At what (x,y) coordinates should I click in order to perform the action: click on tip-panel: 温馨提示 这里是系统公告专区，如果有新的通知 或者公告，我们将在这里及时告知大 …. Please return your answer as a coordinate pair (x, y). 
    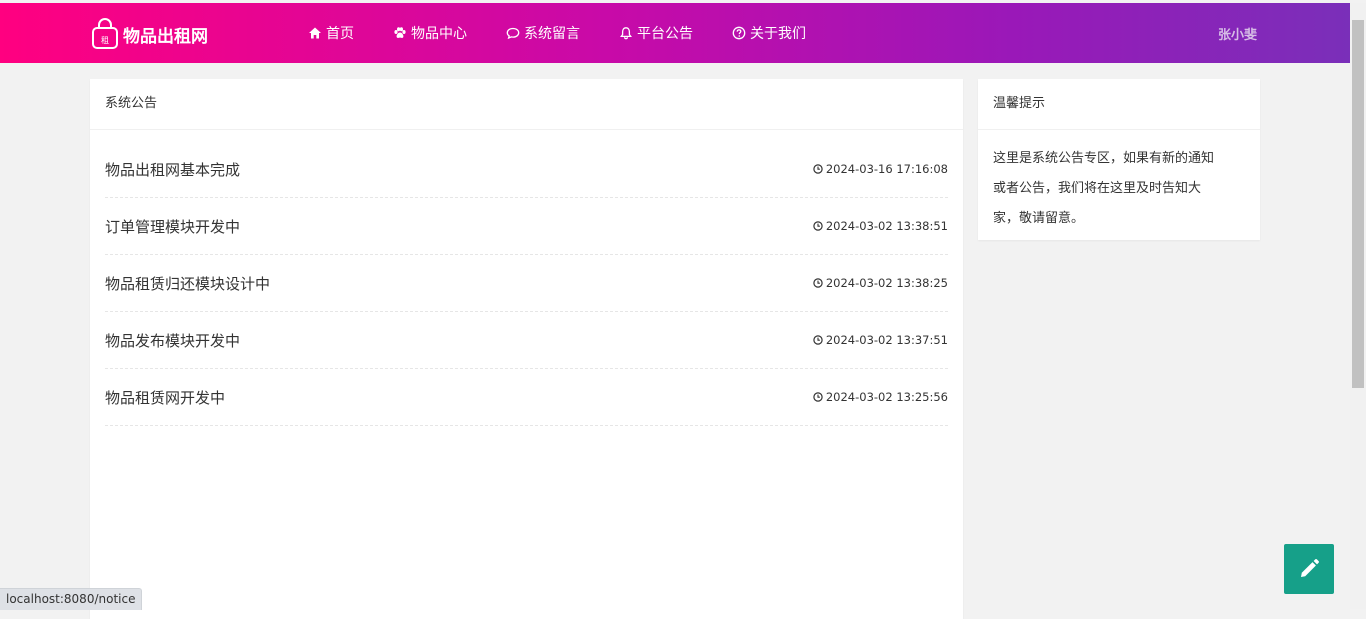
    Looking at the image, I should click on (1119, 159).